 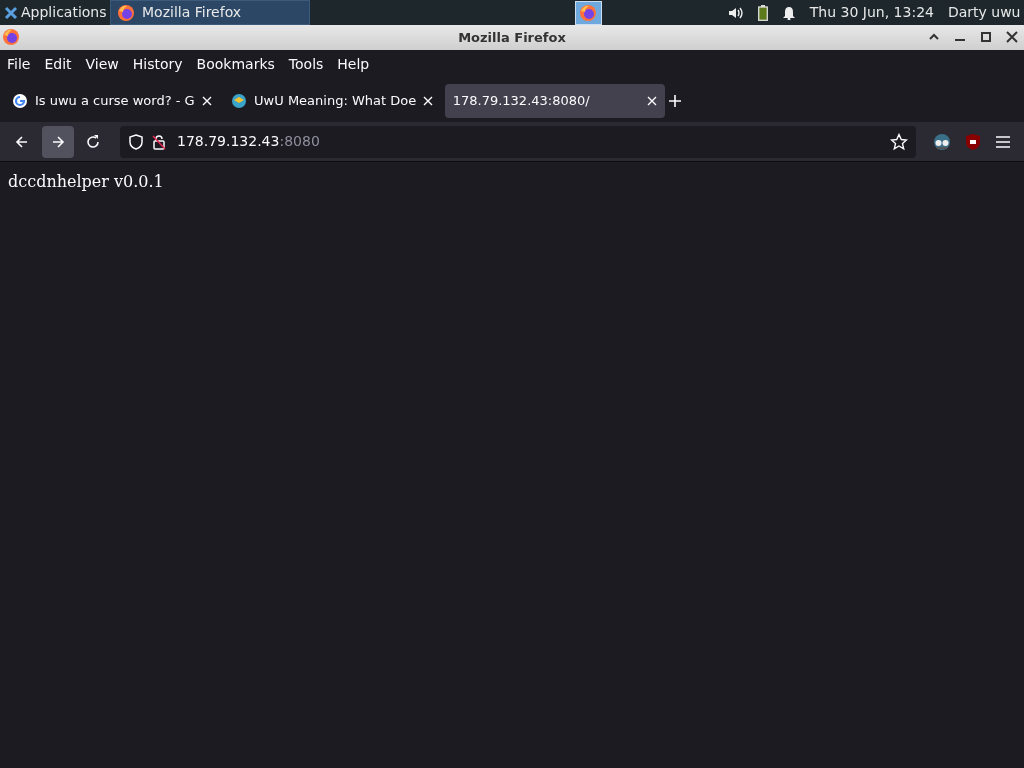 What do you see at coordinates (735, 12) in the screenshot?
I see `volume-icon` at bounding box center [735, 12].